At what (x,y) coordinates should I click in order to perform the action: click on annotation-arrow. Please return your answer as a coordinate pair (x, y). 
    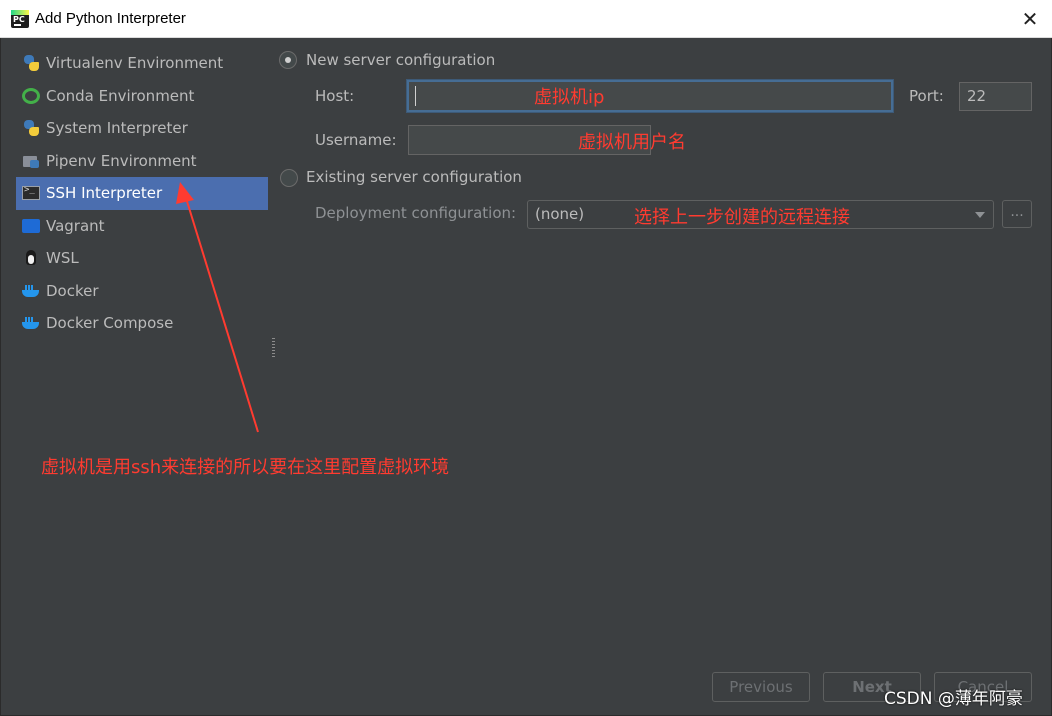
    Looking at the image, I should click on (217, 307).